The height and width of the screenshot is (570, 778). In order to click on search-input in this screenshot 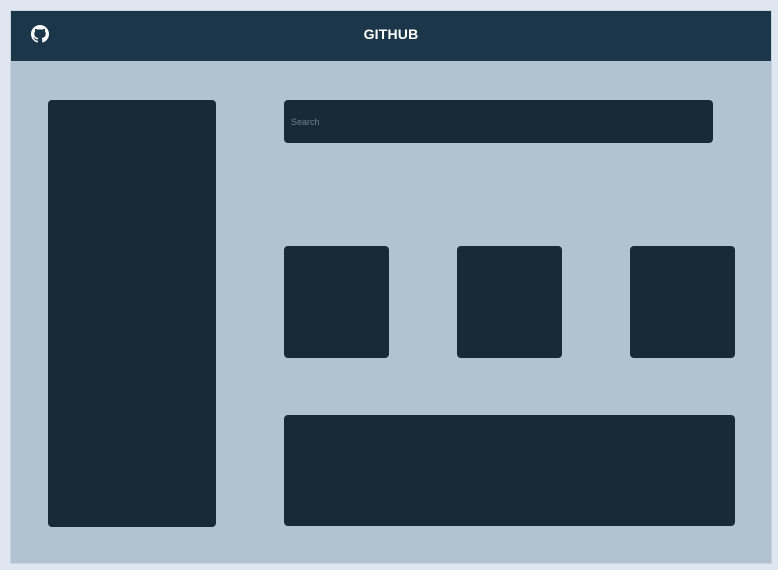, I will do `click(498, 121)`.